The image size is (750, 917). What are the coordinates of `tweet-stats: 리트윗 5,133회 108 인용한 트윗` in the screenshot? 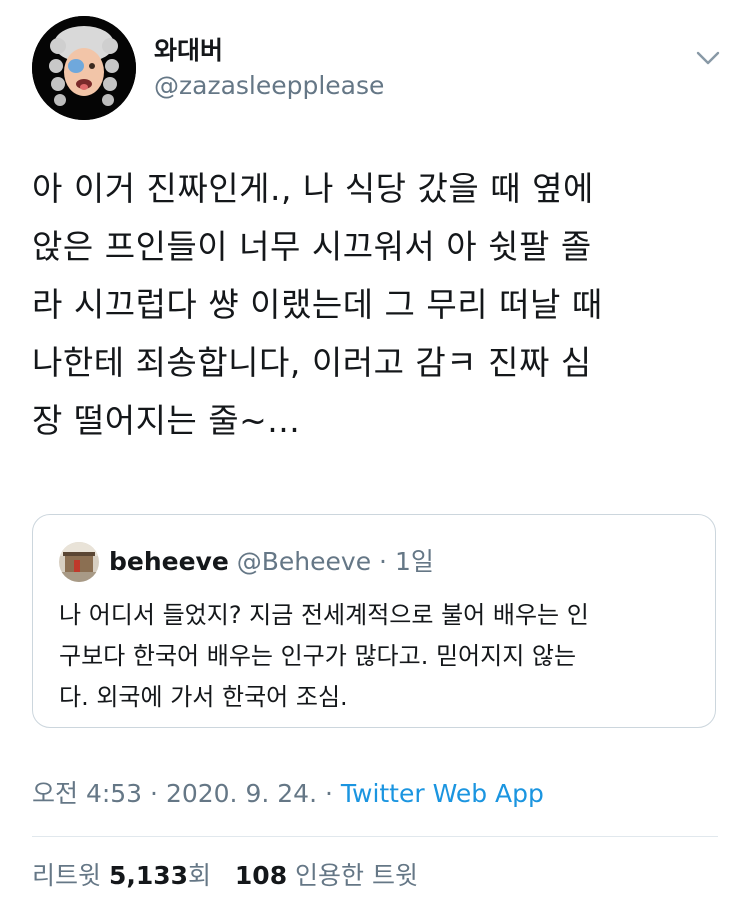 It's located at (225, 876).